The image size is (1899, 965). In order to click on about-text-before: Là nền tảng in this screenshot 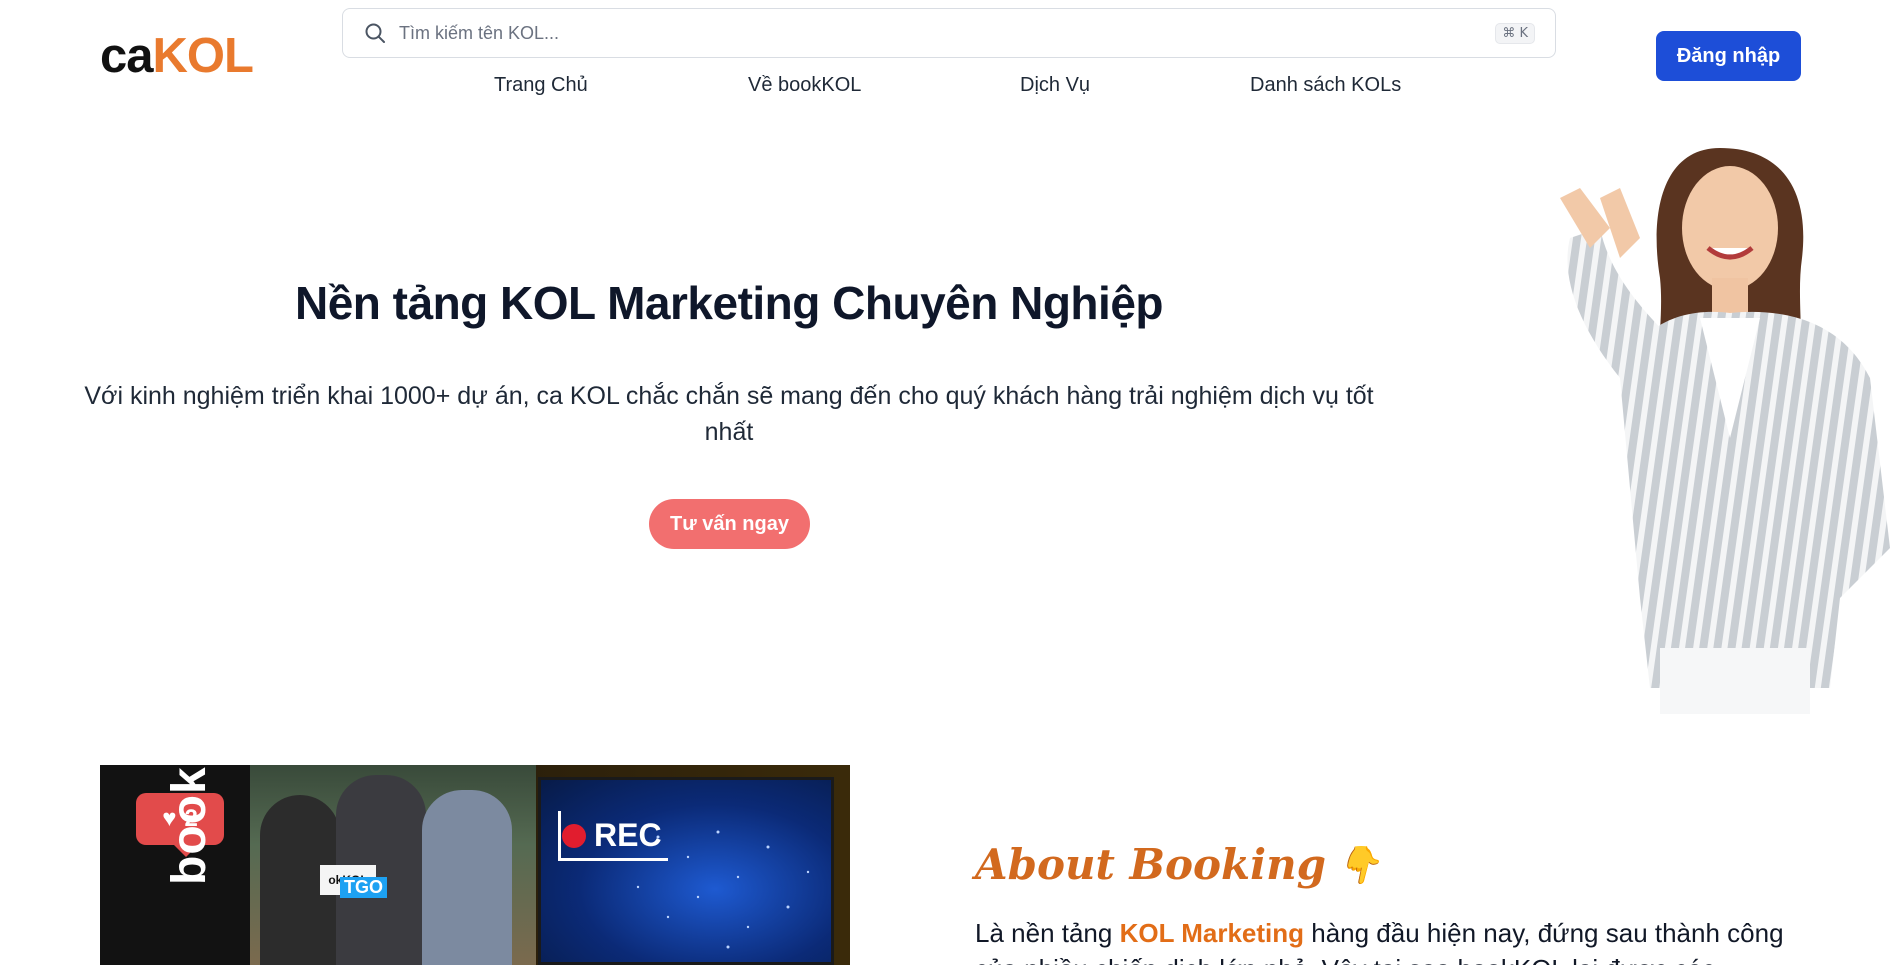, I will do `click(1047, 933)`.